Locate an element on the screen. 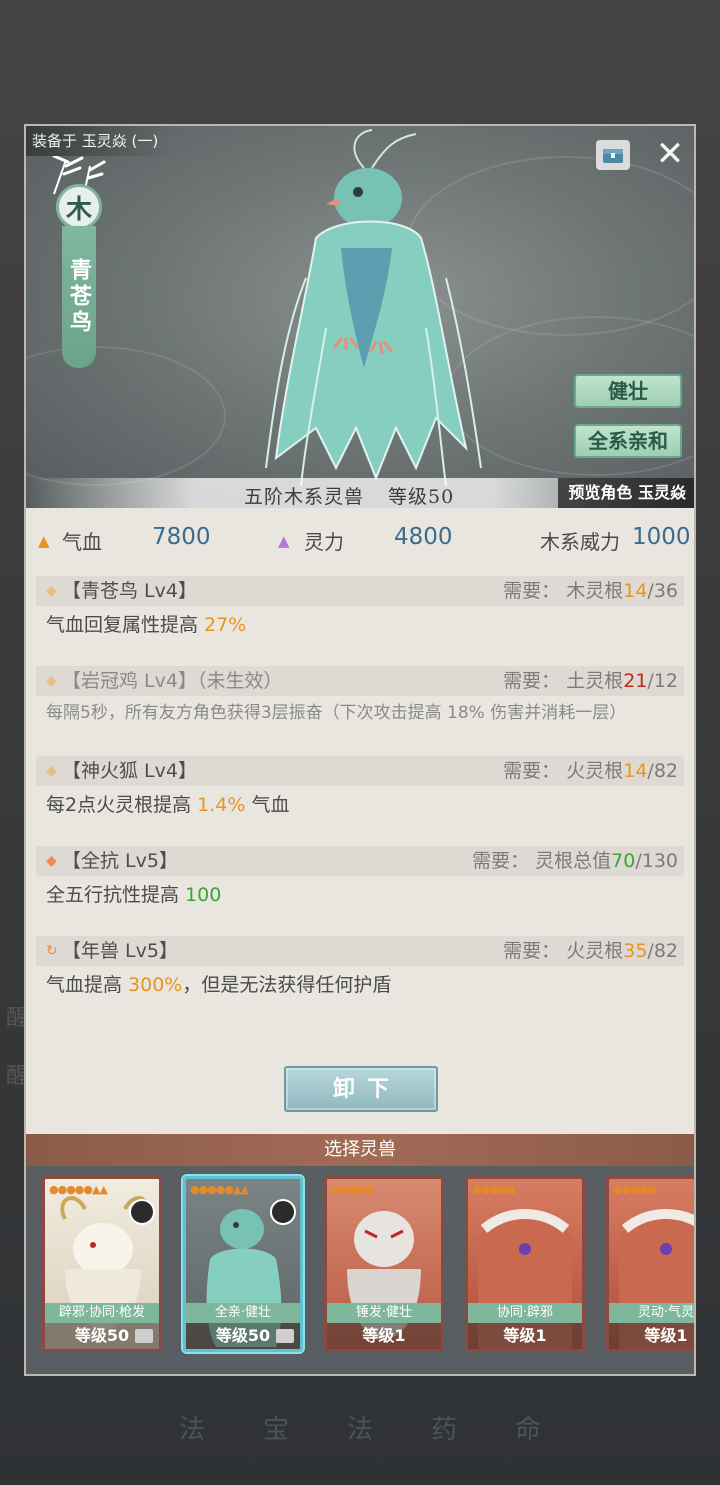 The height and width of the screenshot is (1485, 720). chest-icon-button is located at coordinates (613, 155).